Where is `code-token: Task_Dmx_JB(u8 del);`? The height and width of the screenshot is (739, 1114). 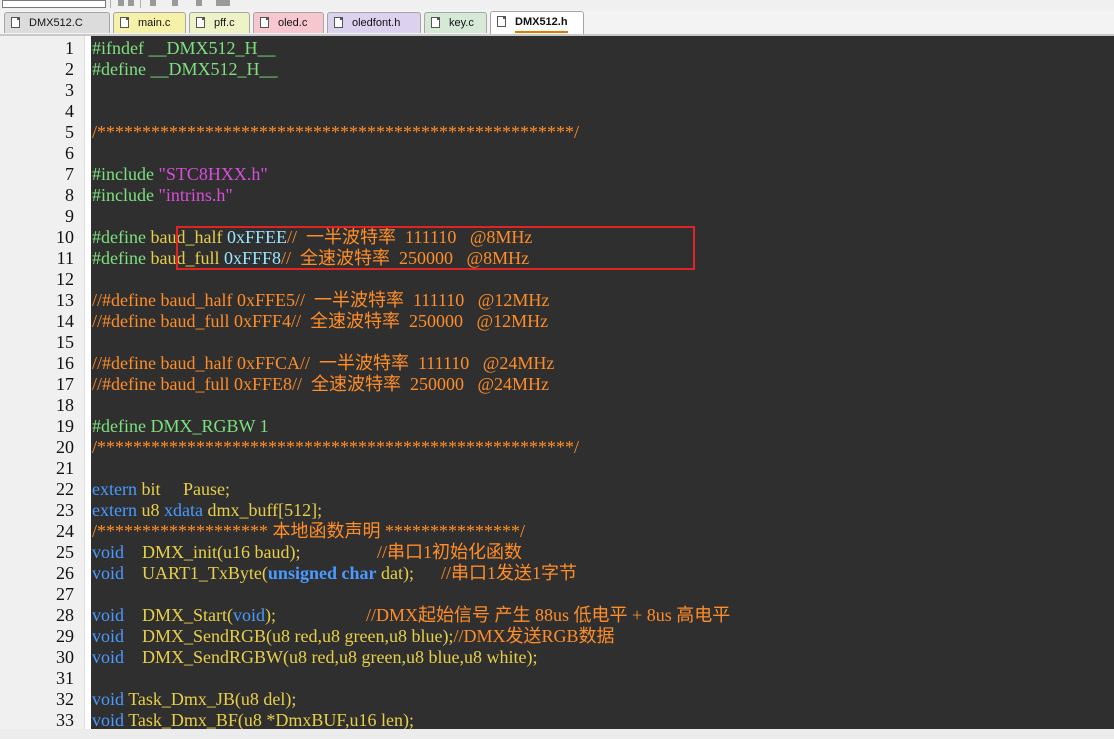 code-token: Task_Dmx_JB(u8 del); is located at coordinates (212, 699).